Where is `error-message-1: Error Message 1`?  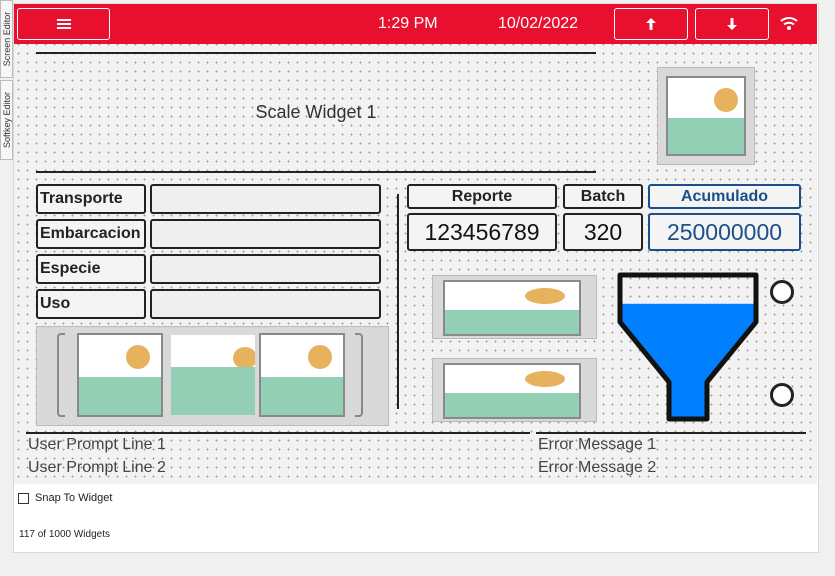 error-message-1: Error Message 1 is located at coordinates (597, 444).